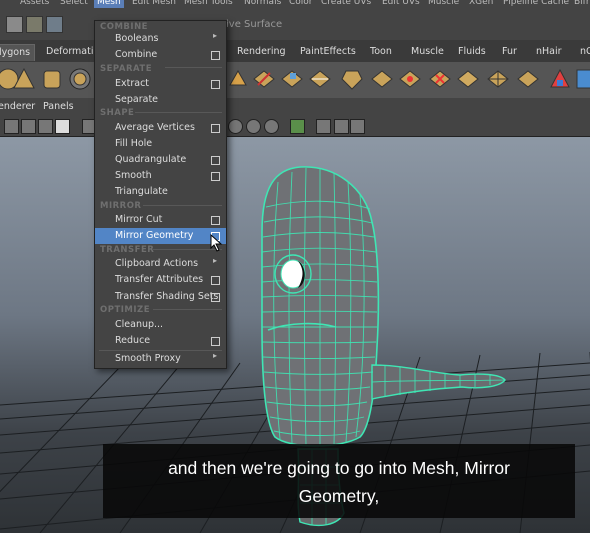 This screenshot has height=533, width=590. I want to click on menu-bifrost: Bifr, so click(582, 4).